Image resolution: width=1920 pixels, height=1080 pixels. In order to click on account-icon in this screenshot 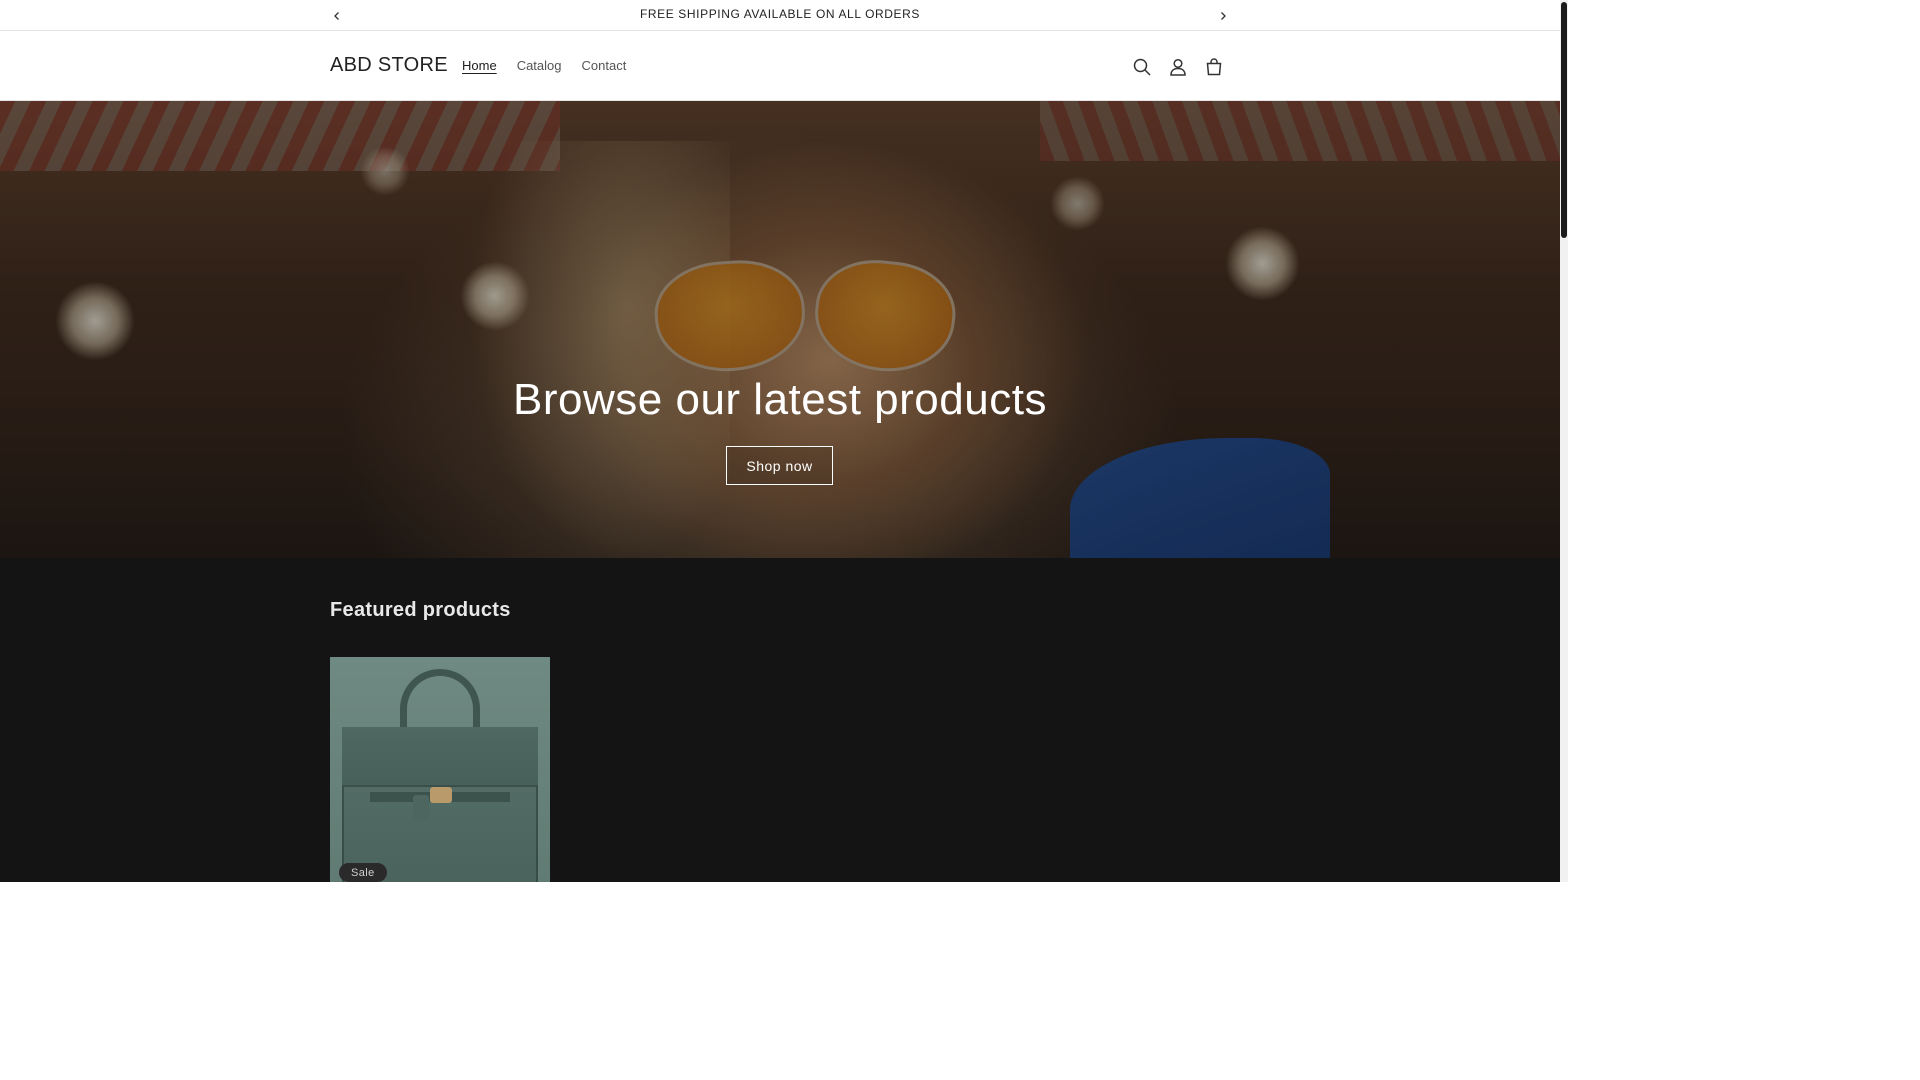, I will do `click(1178, 67)`.